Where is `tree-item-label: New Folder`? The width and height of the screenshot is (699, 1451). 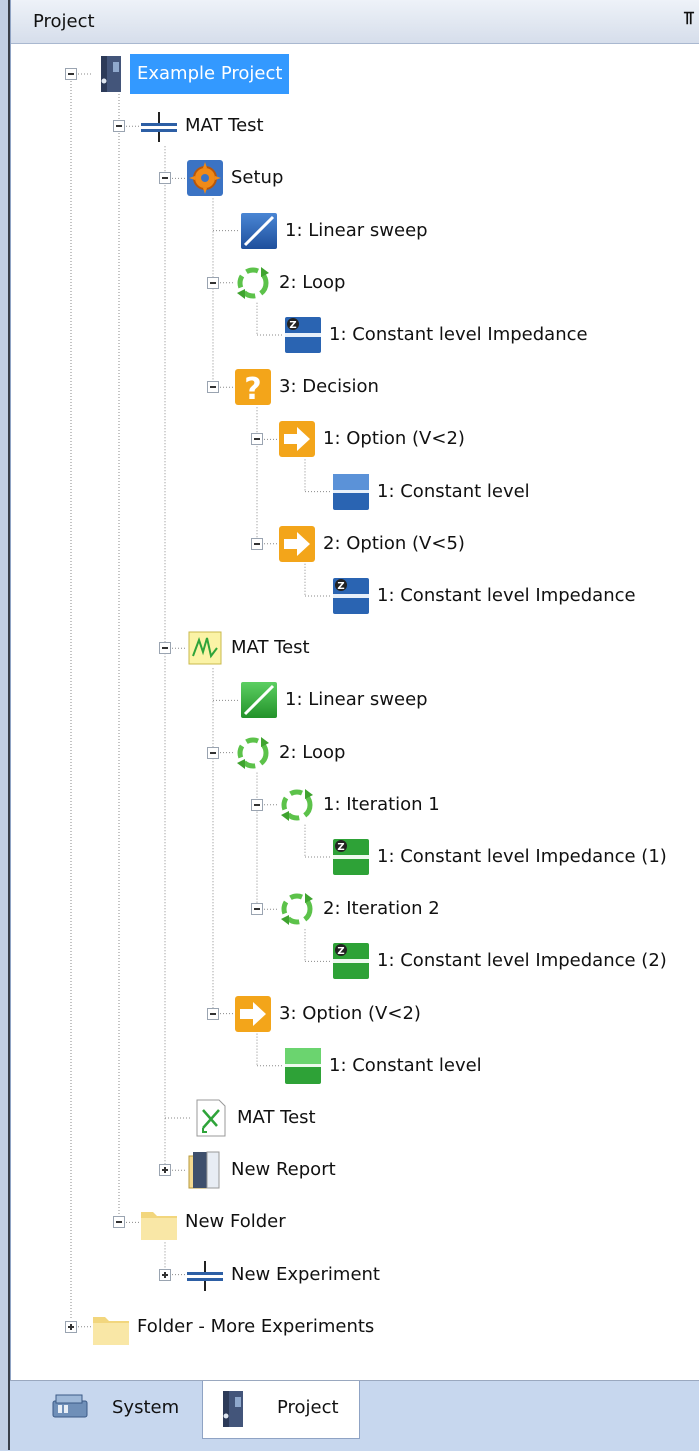 tree-item-label: New Folder is located at coordinates (235, 1222).